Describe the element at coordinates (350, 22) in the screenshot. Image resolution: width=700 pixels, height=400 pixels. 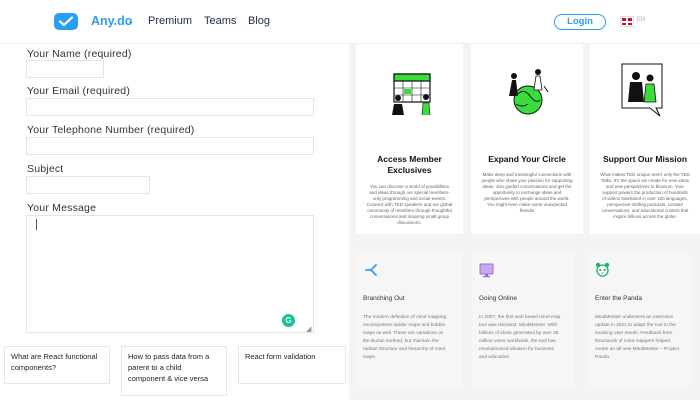
I see `top-navbar: Any.do ⌄ Premium Teams Blog Login EN` at that location.